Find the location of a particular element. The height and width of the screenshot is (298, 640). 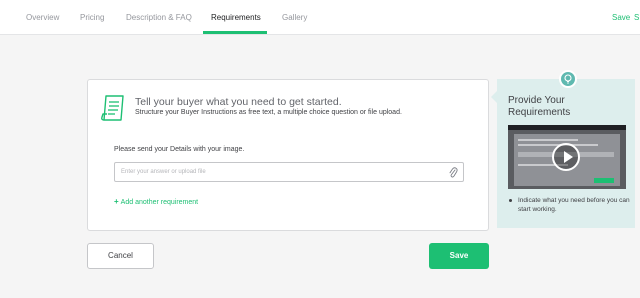

plus-icon: + is located at coordinates (116, 201).